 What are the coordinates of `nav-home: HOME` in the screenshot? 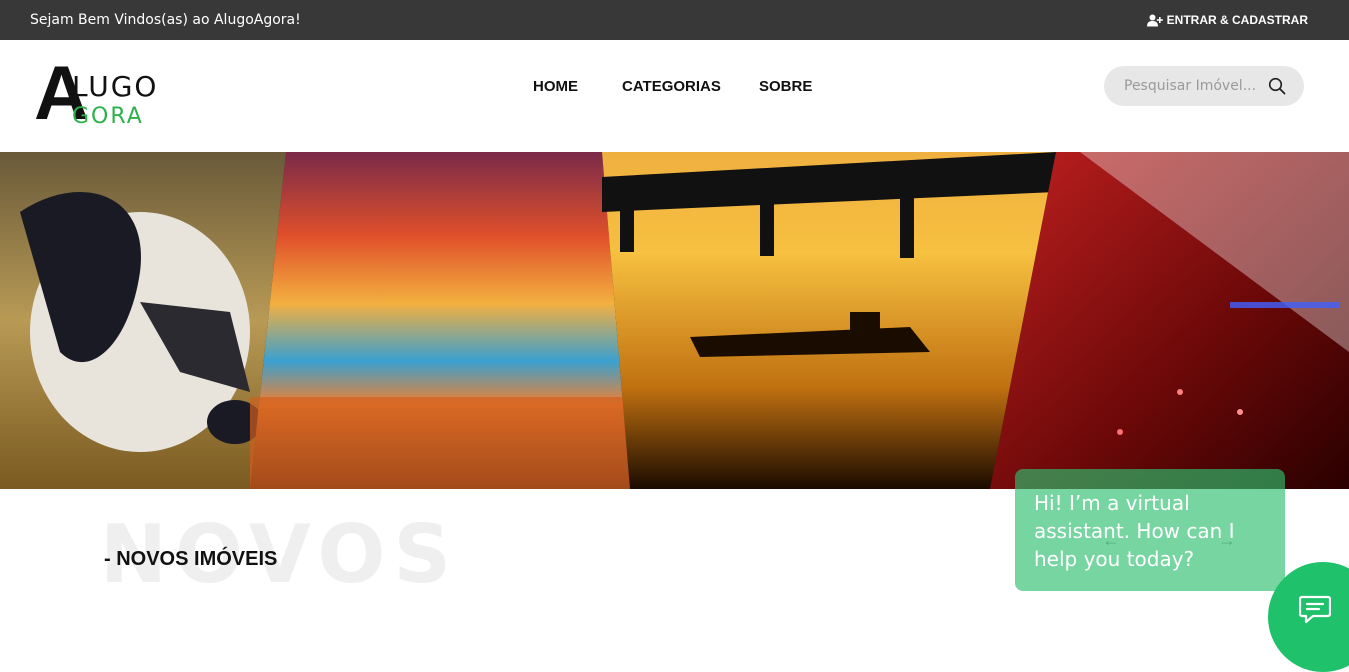 It's located at (555, 86).